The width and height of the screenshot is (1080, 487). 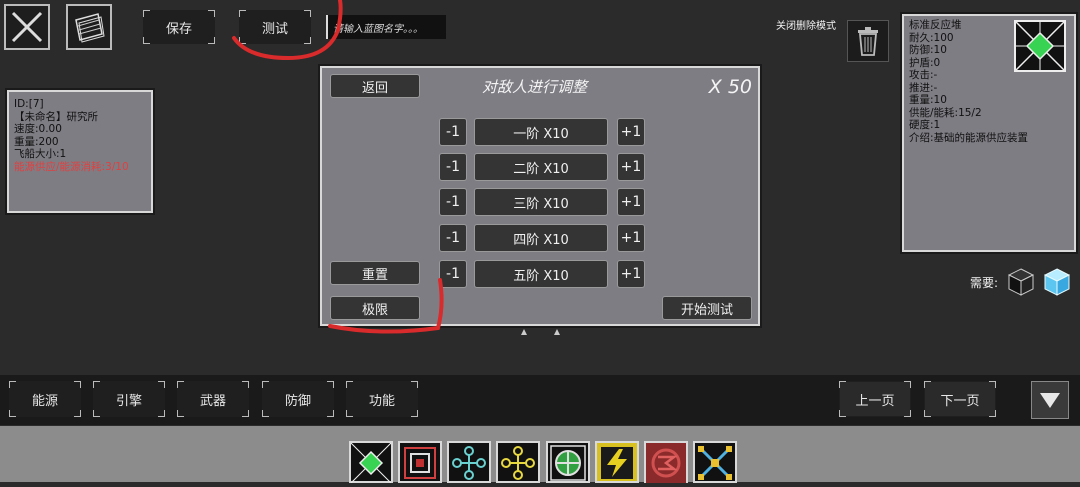 What do you see at coordinates (36, 141) in the screenshot?
I see `ship-info-line: 重量:200` at bounding box center [36, 141].